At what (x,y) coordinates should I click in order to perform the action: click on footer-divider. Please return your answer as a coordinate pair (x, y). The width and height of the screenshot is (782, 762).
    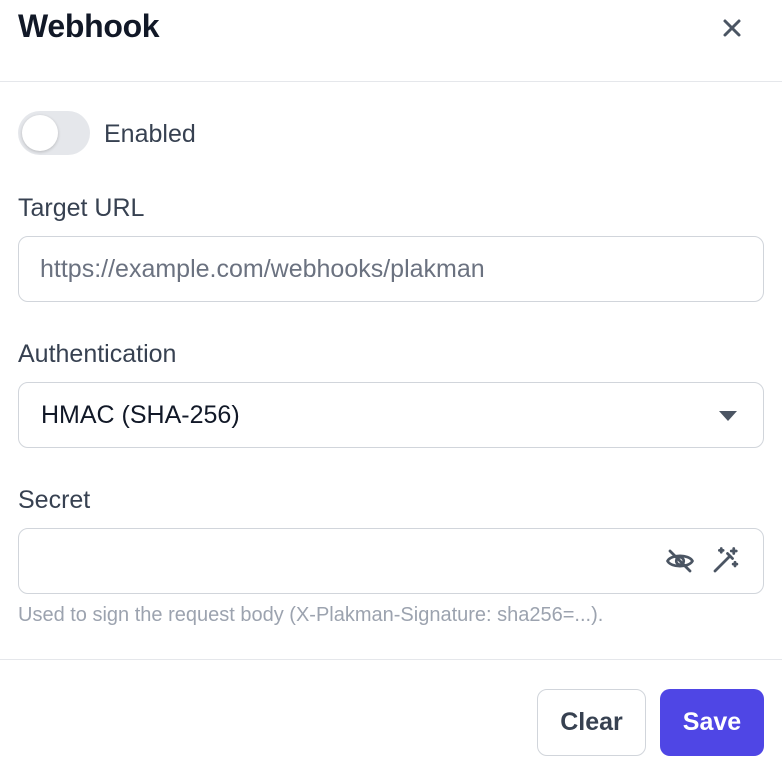
    Looking at the image, I should click on (391, 659).